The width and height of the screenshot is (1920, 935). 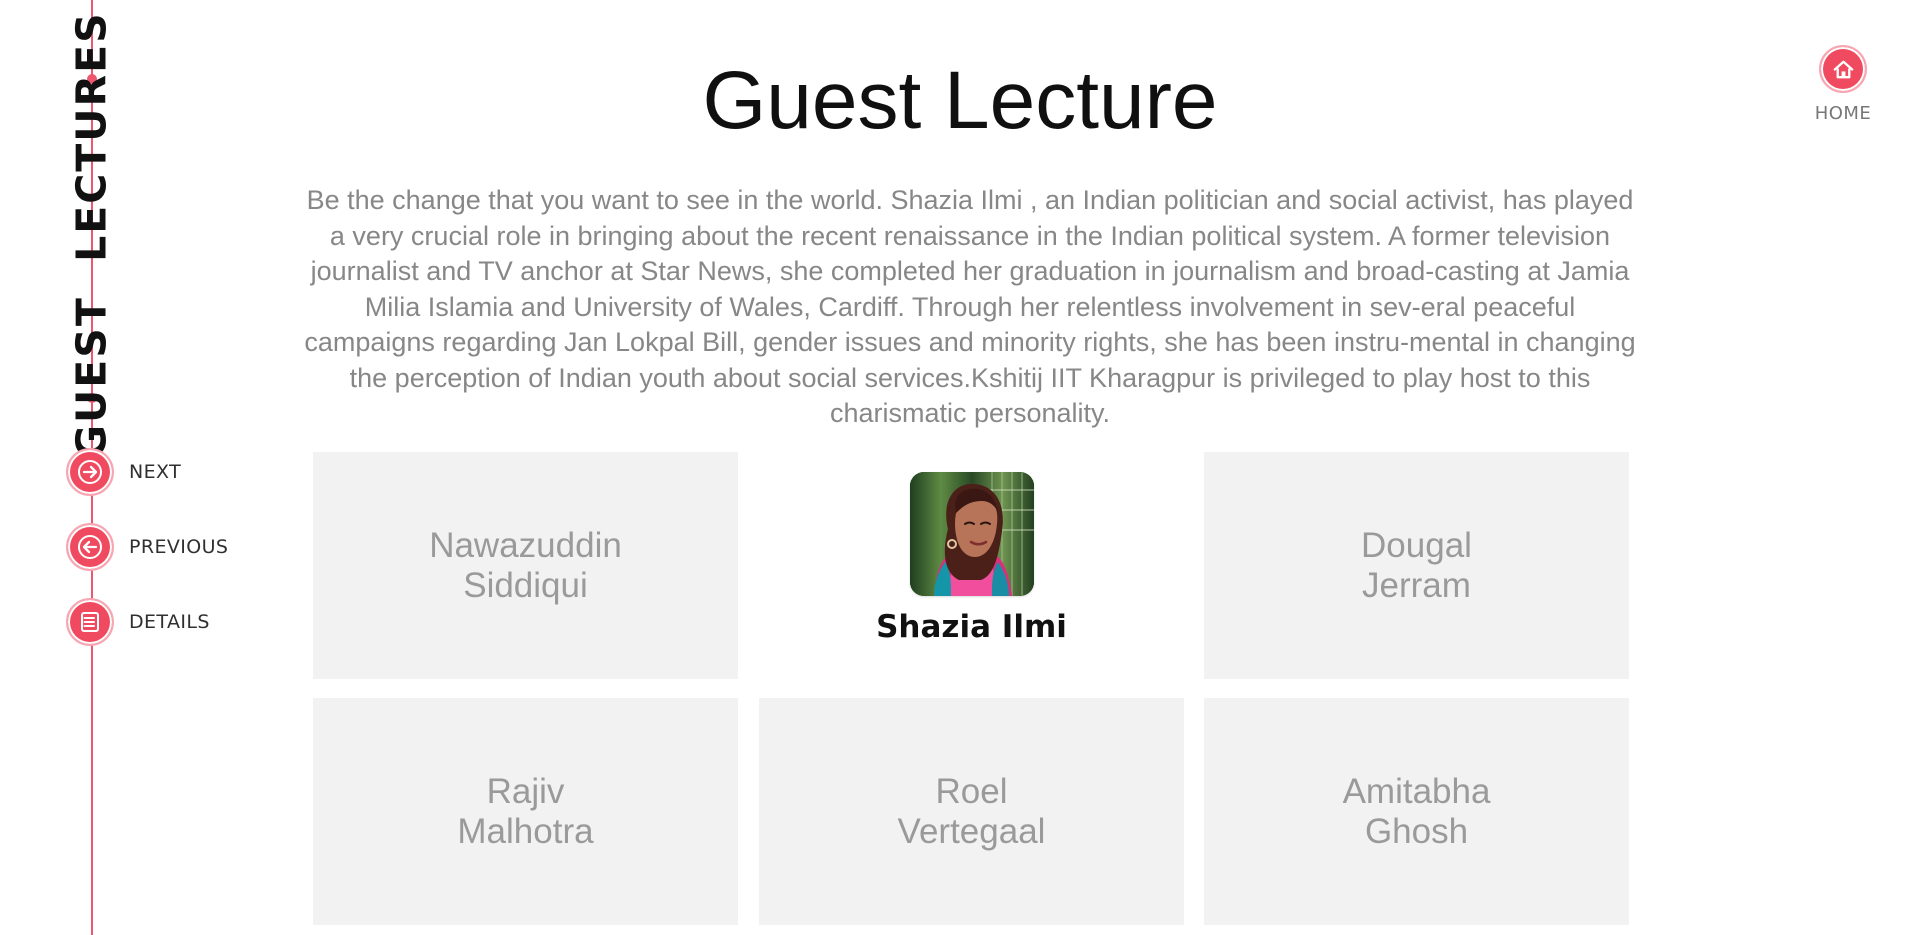 I want to click on list-icon, so click(x=90, y=622).